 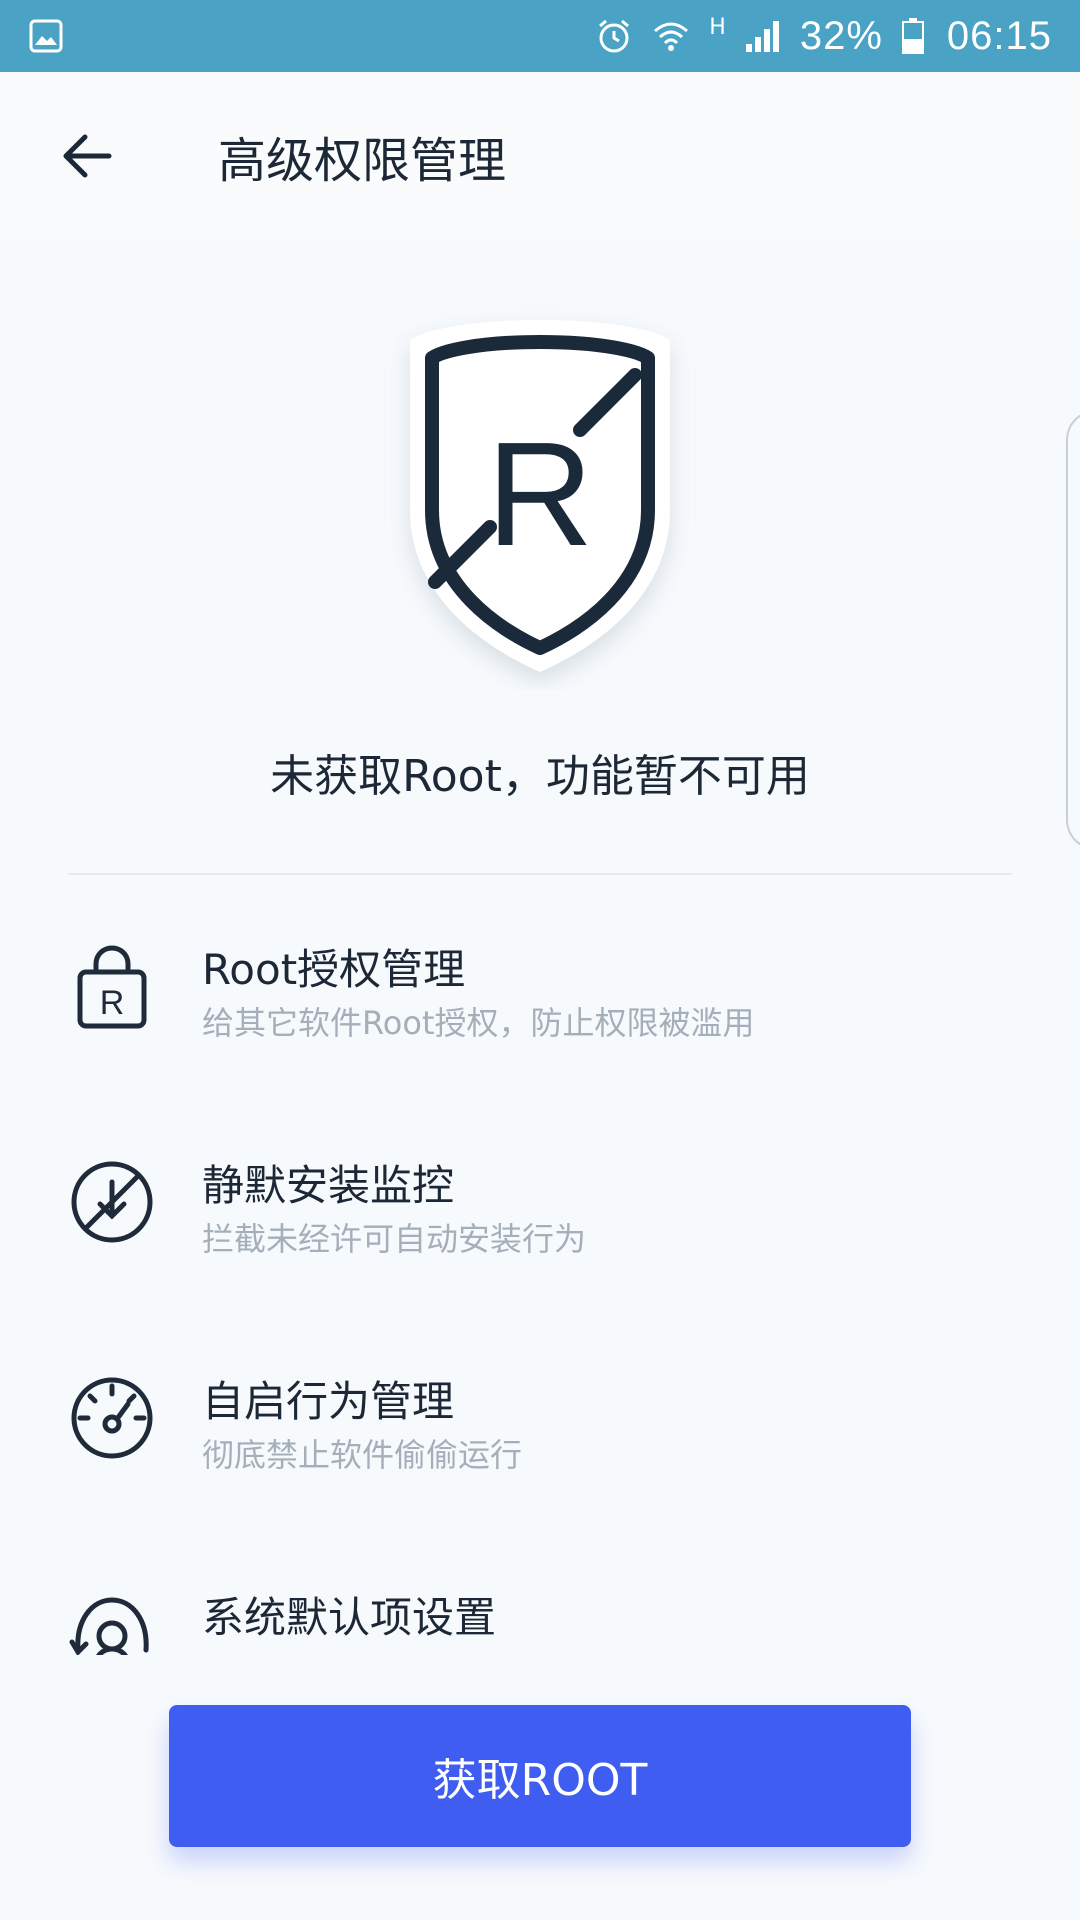 I want to click on logo-letter: R, so click(x=540, y=494).